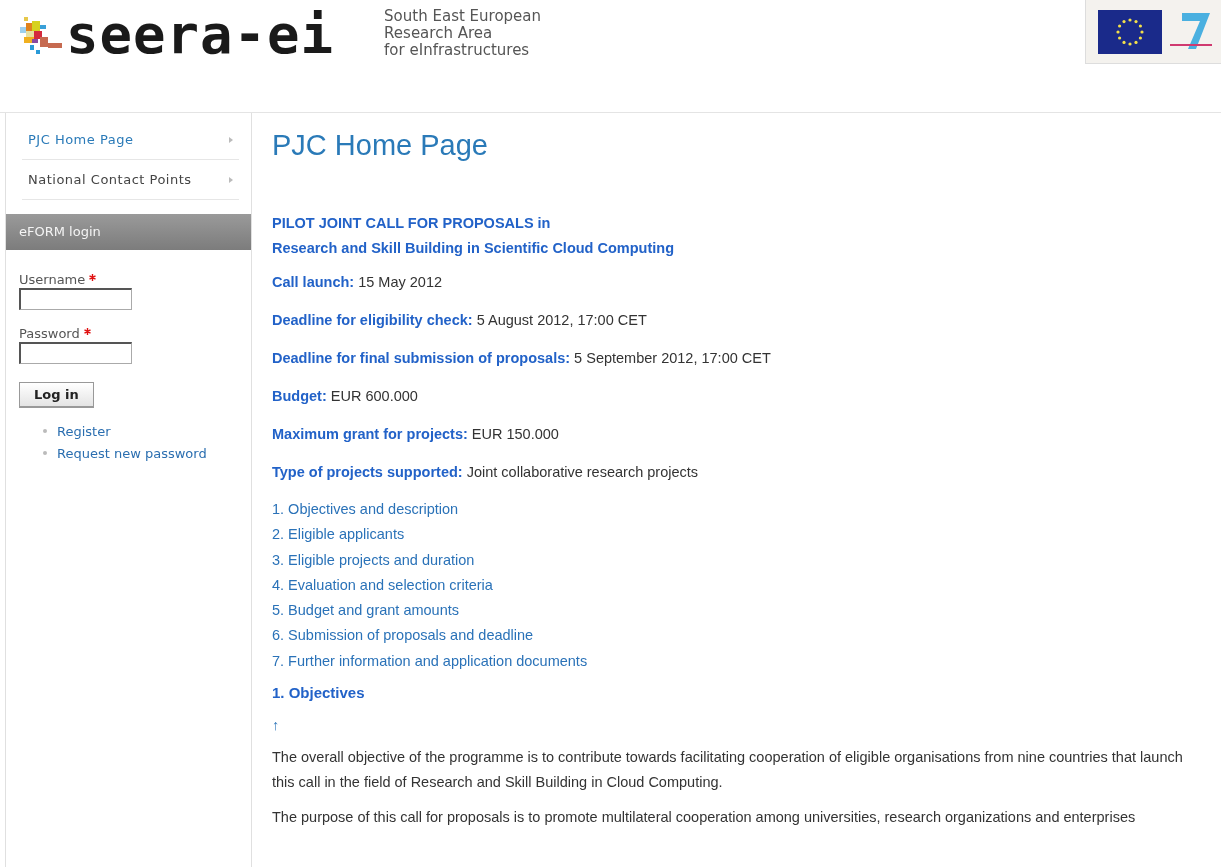 The height and width of the screenshot is (867, 1221). What do you see at coordinates (56, 395) in the screenshot?
I see `login-button: Log in` at bounding box center [56, 395].